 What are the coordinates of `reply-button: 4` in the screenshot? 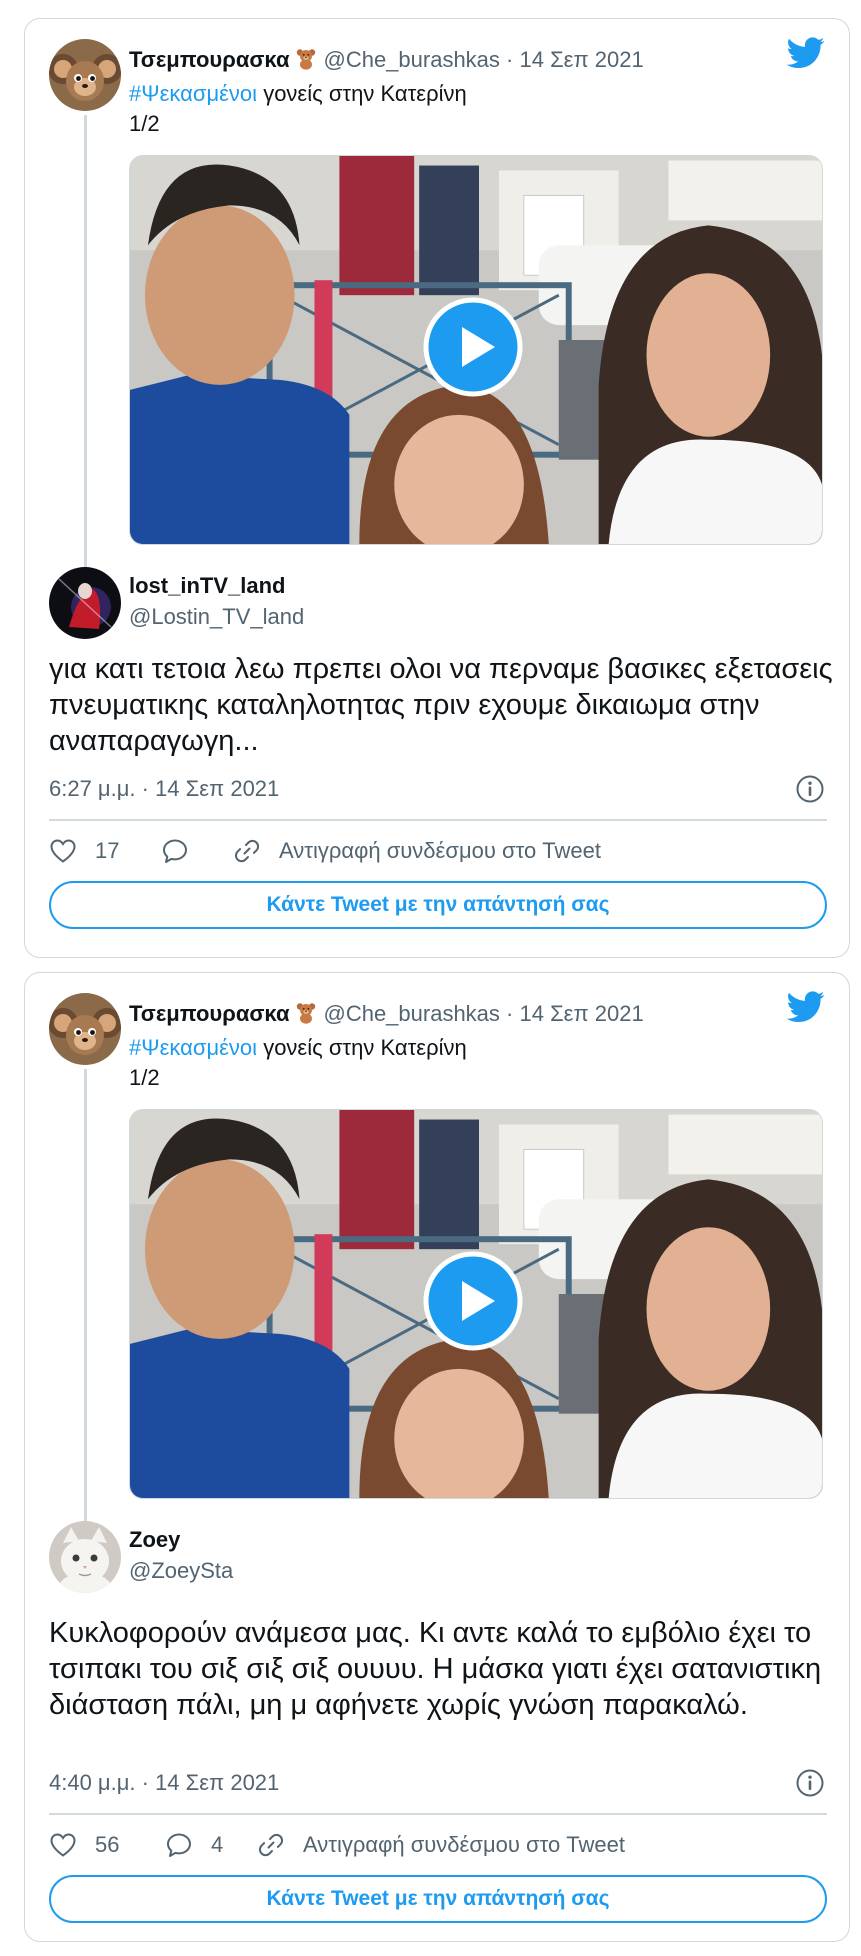 It's located at (194, 1845).